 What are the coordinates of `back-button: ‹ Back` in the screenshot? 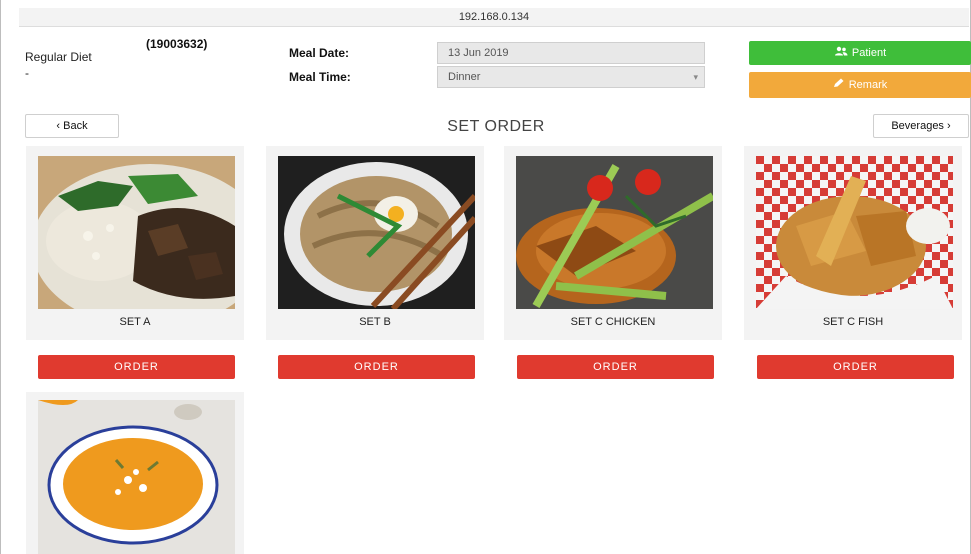 It's located at (72, 126).